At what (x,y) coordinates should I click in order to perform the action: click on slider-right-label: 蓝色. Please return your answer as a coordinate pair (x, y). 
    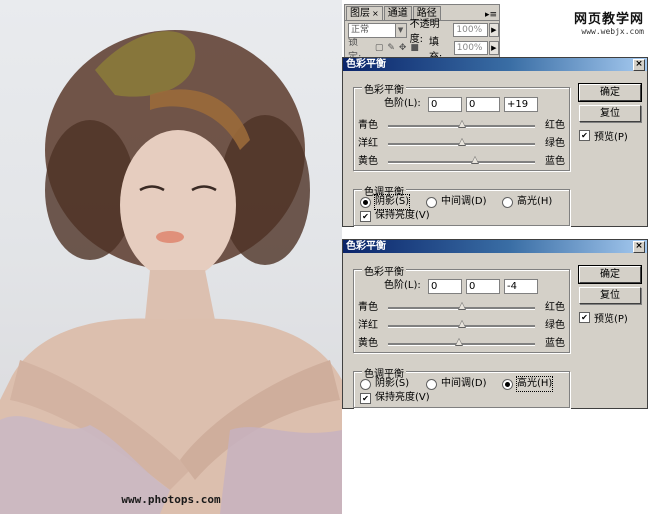
    Looking at the image, I should click on (555, 161).